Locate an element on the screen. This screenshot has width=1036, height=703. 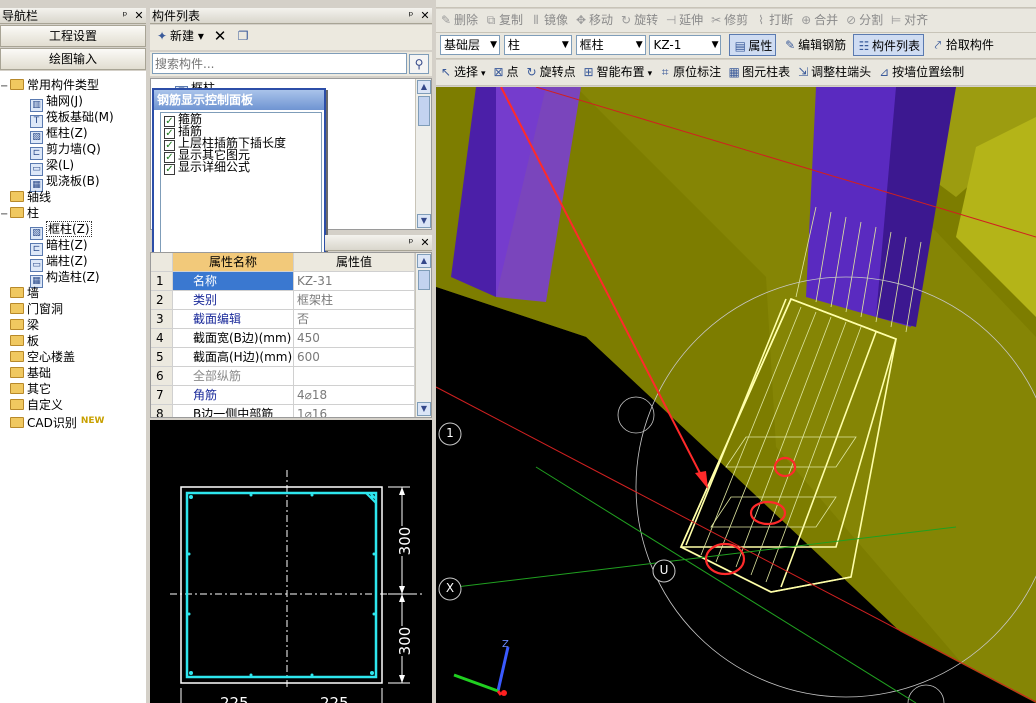
tree-folder: 门窗洞 is located at coordinates (31, 309).